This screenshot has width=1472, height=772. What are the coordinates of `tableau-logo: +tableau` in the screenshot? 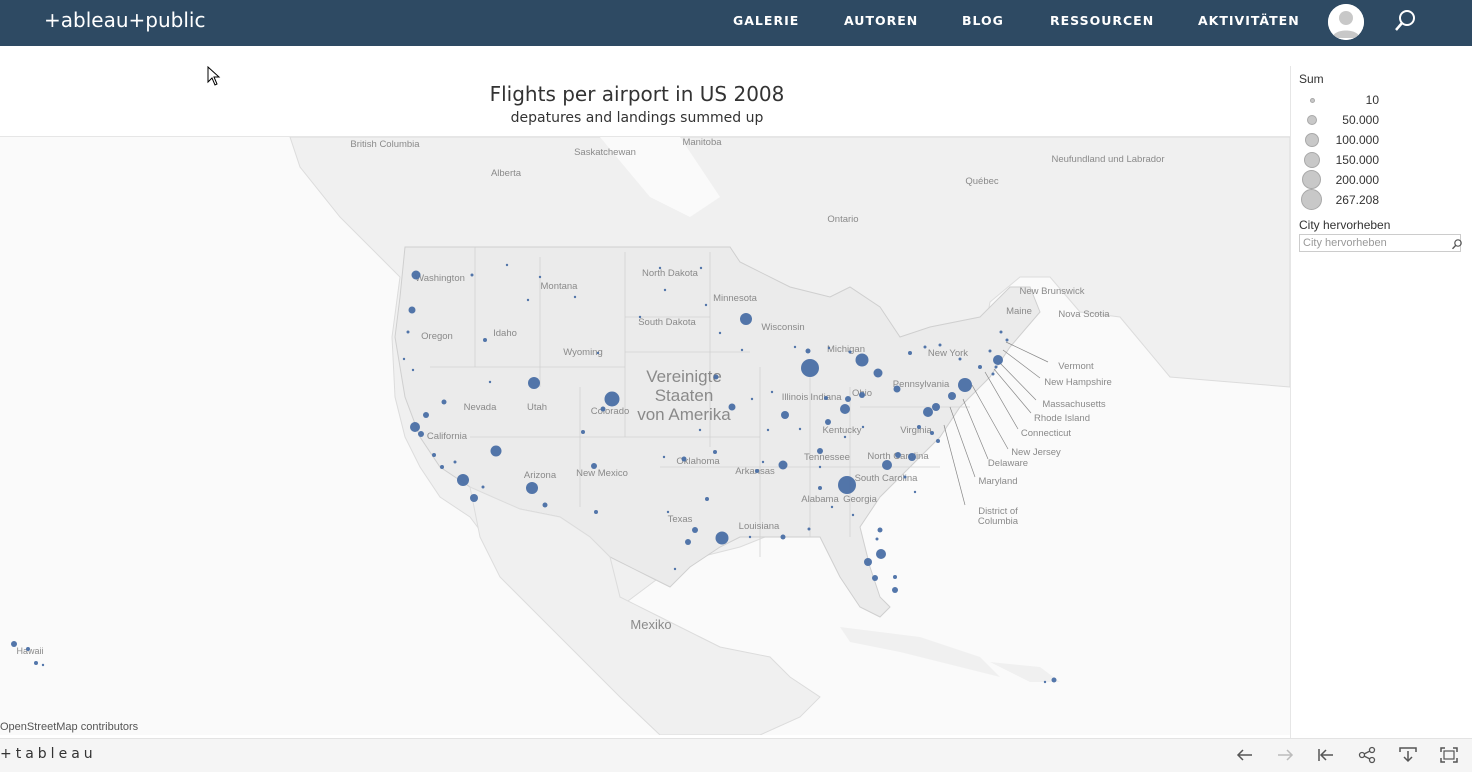 It's located at (48, 754).